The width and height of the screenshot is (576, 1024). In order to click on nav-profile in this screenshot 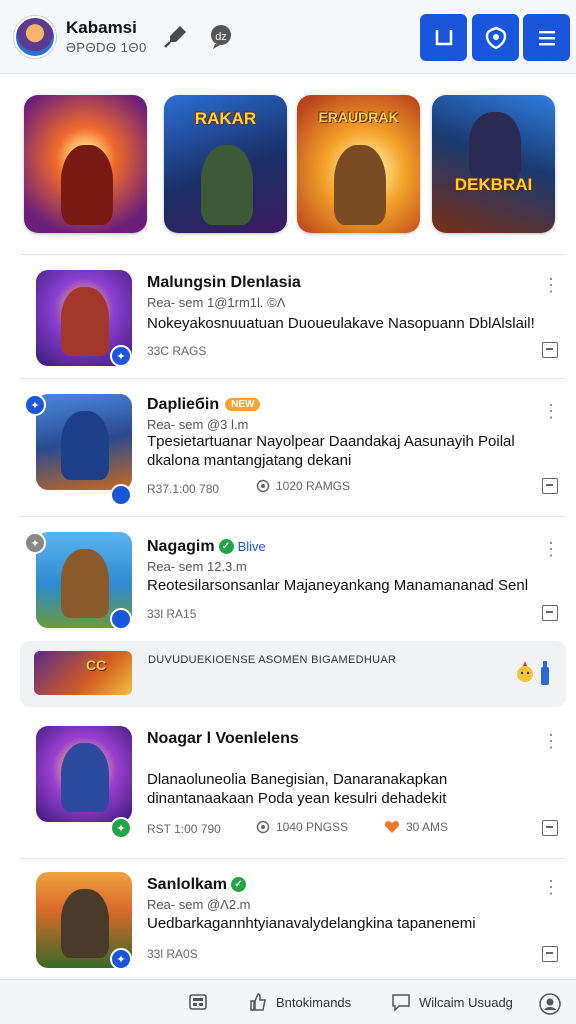, I will do `click(554, 1004)`.